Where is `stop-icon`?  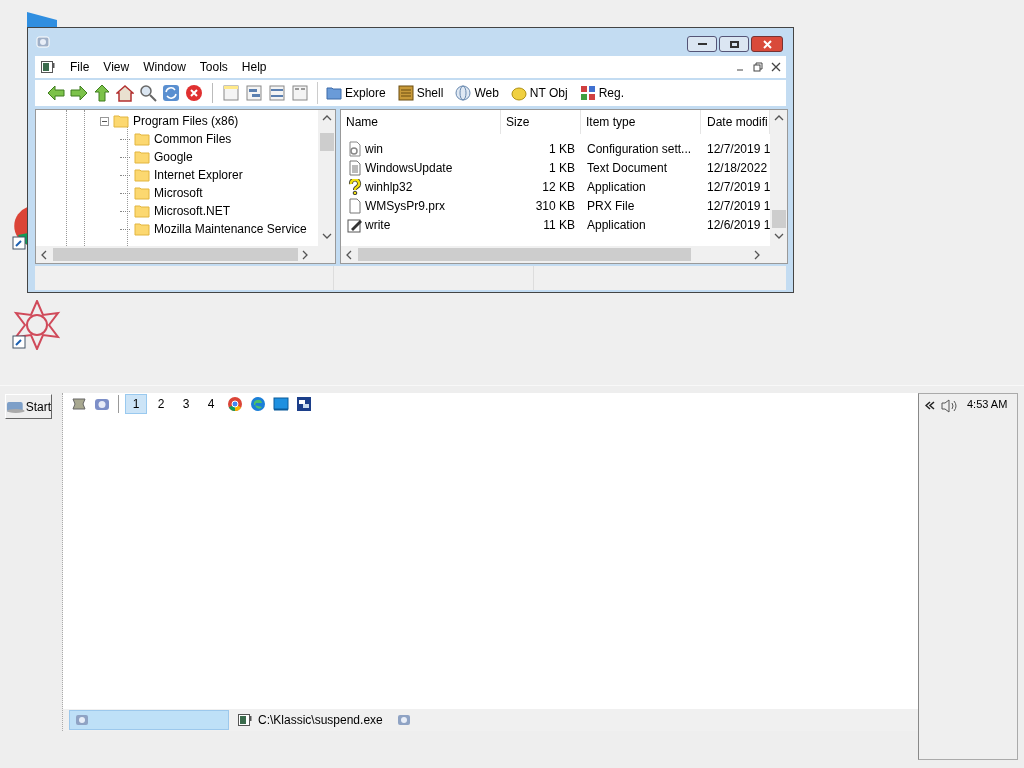 stop-icon is located at coordinates (194, 93).